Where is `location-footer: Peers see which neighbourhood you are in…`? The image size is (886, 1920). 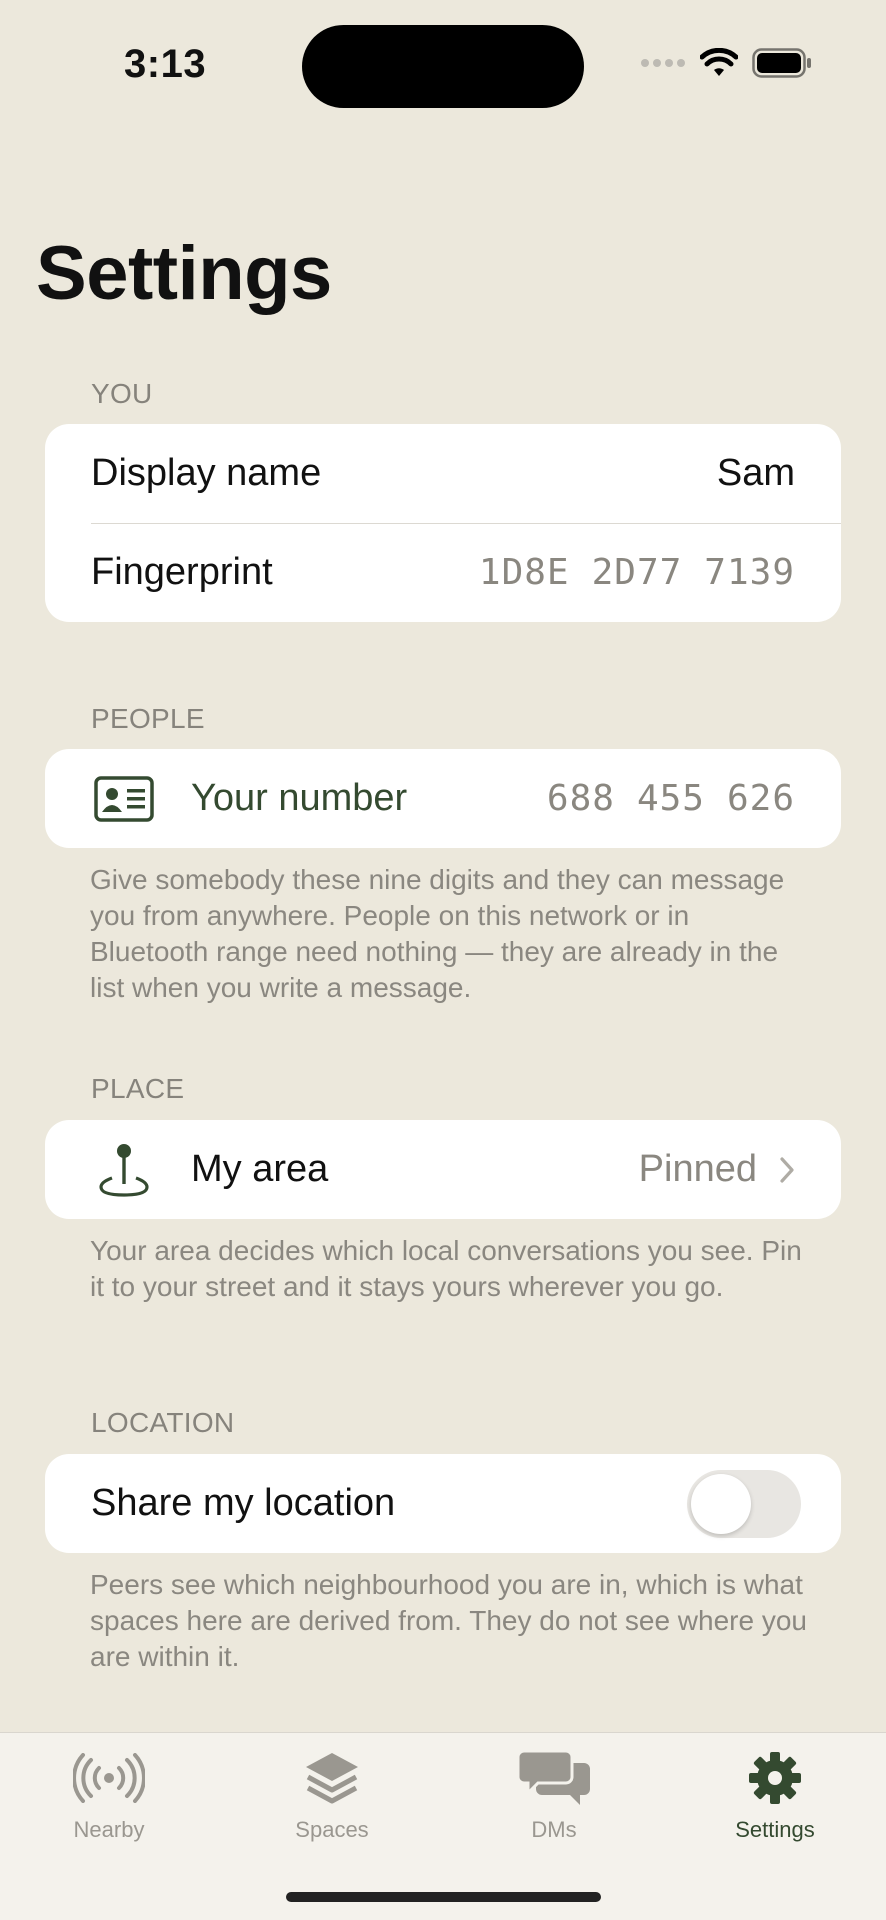
location-footer: Peers see which neighbourhood you are in… is located at coordinates (448, 1620).